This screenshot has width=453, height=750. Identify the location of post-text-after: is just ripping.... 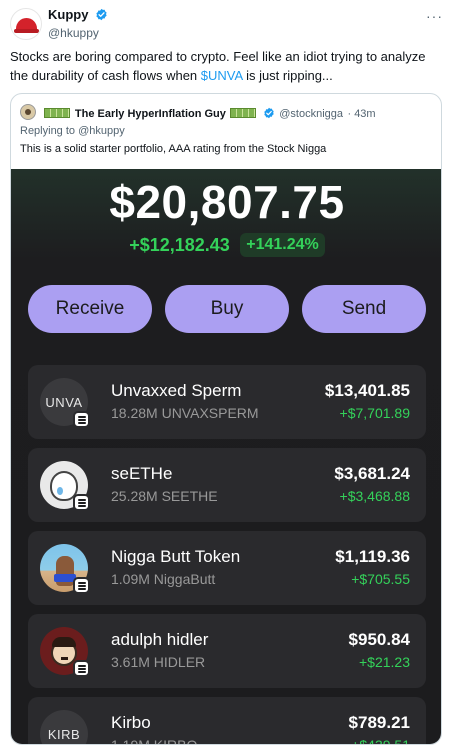
(287, 75).